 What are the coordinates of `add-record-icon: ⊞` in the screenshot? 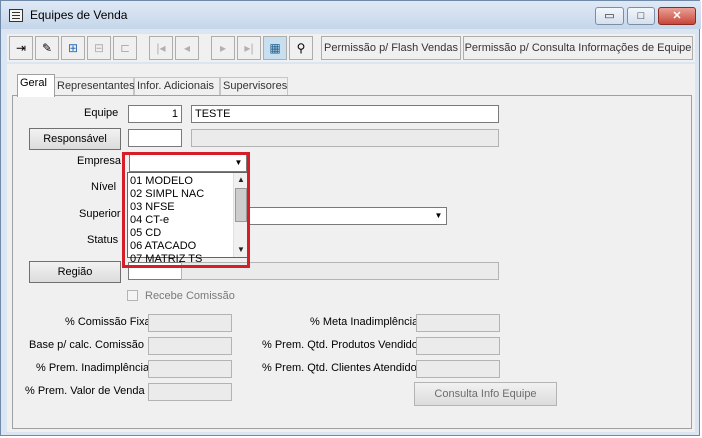 It's located at (73, 48).